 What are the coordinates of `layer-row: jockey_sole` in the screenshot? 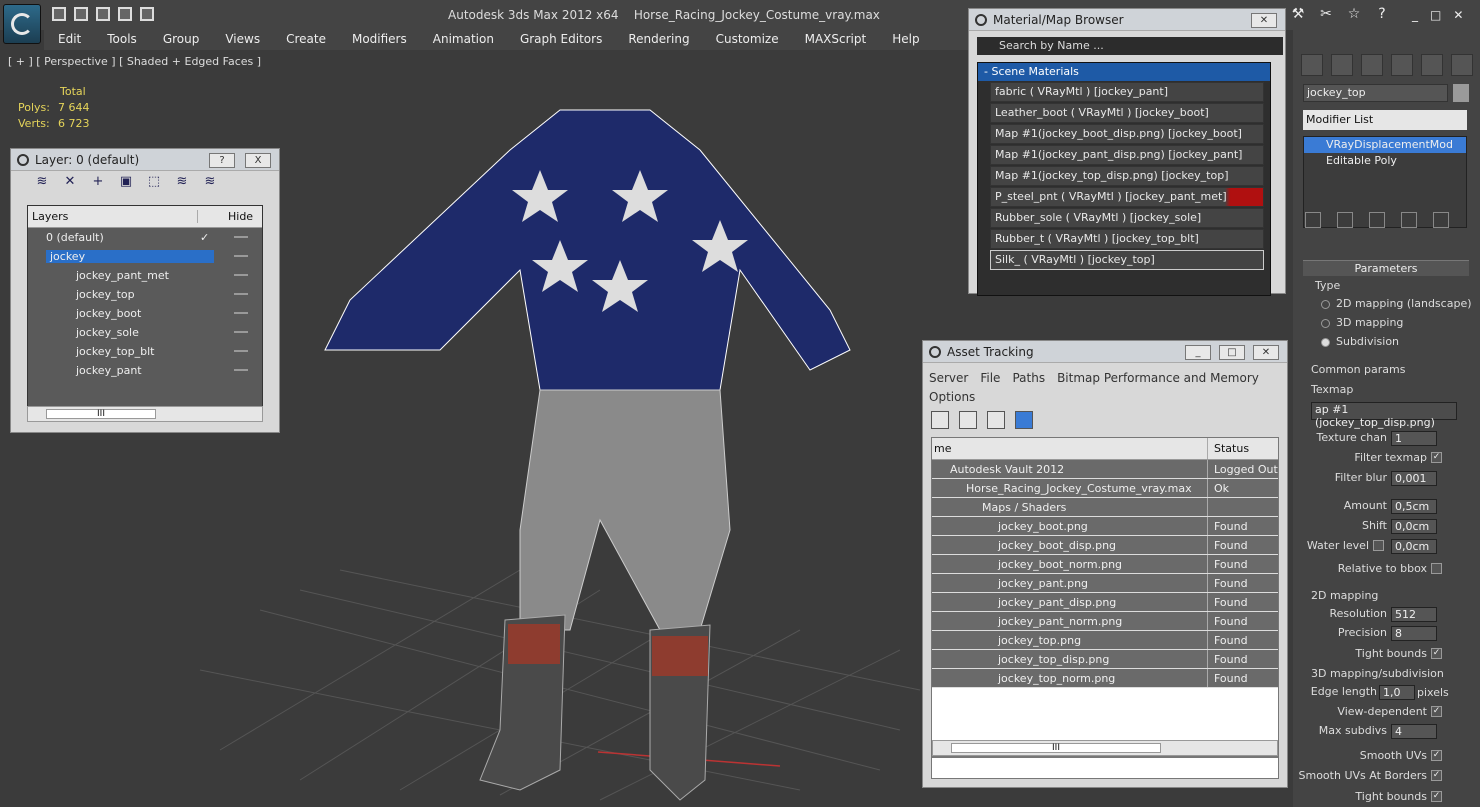 It's located at (145, 332).